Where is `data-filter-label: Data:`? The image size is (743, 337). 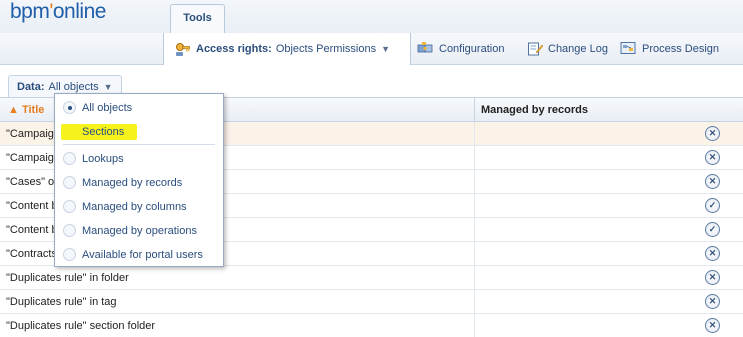 data-filter-label: Data: is located at coordinates (31, 86).